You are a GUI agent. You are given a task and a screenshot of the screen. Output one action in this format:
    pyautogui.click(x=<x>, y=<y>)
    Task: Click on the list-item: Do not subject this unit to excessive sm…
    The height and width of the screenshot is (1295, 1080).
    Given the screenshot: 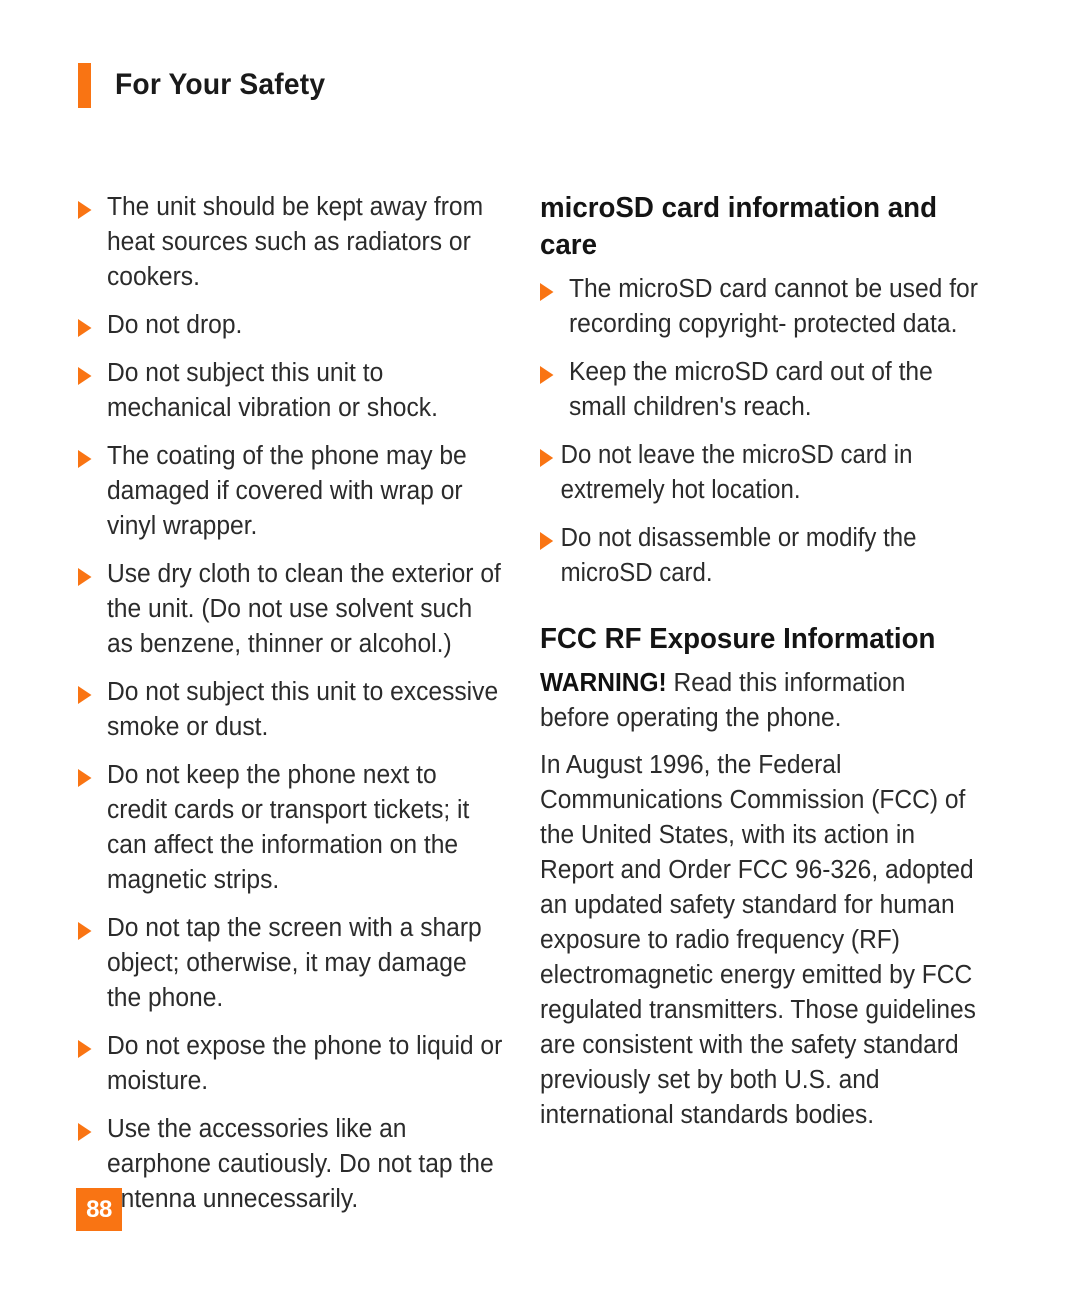 What is the action you would take?
    pyautogui.click(x=290, y=710)
    